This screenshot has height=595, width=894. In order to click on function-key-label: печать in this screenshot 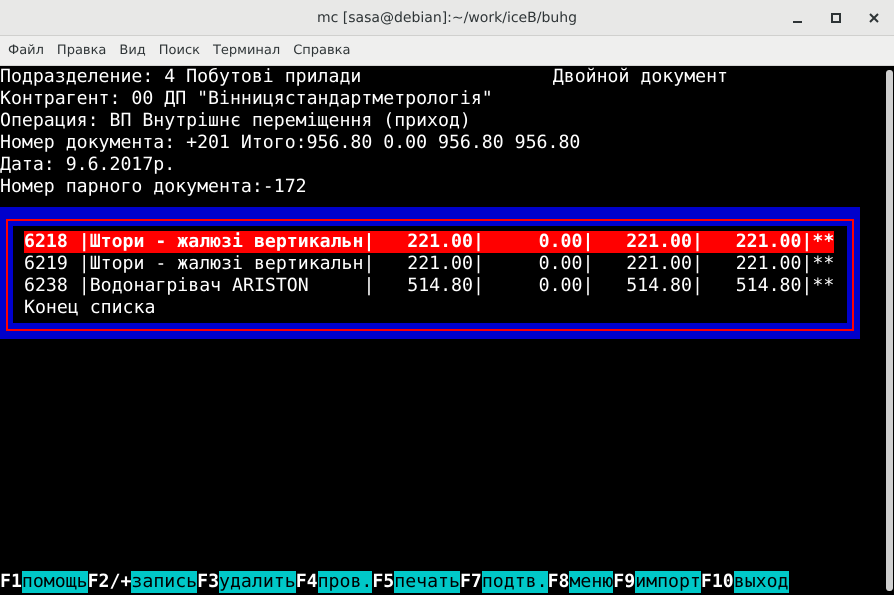, I will do `click(427, 582)`.